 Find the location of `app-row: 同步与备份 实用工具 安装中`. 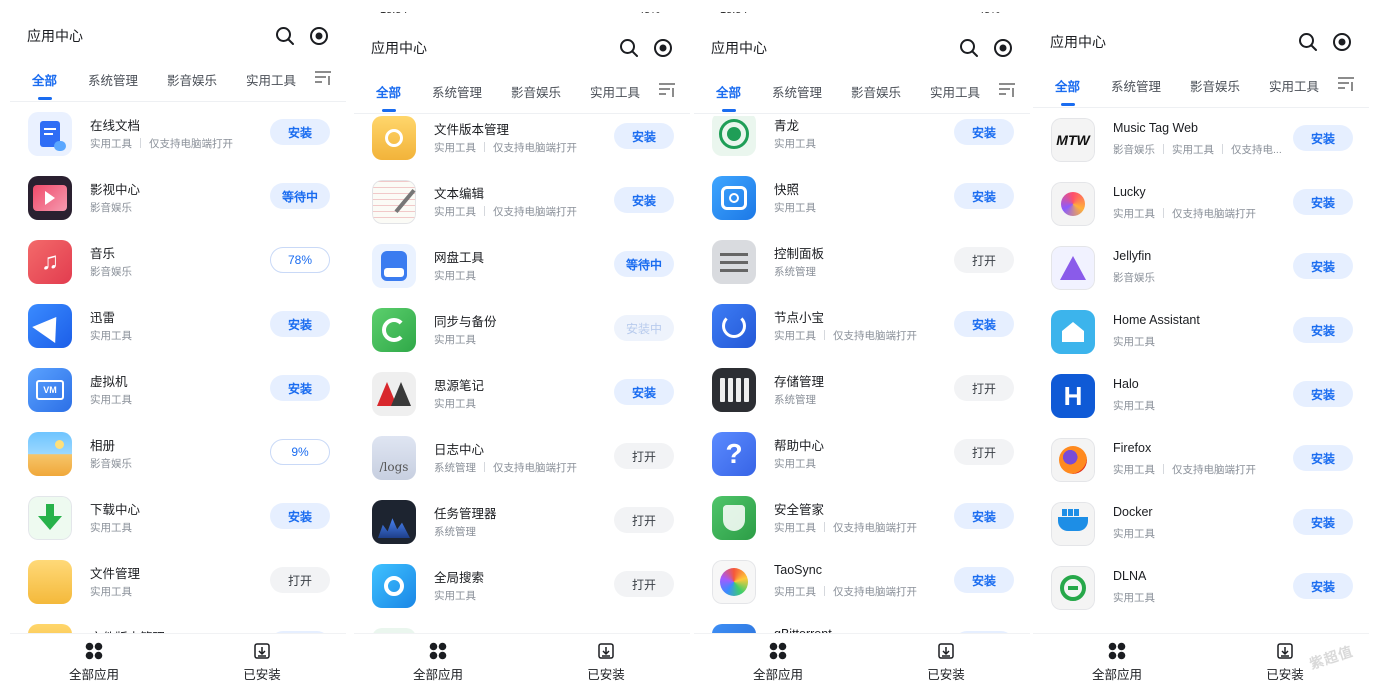

app-row: 同步与备份 实用工具 安装中 is located at coordinates (522, 332).